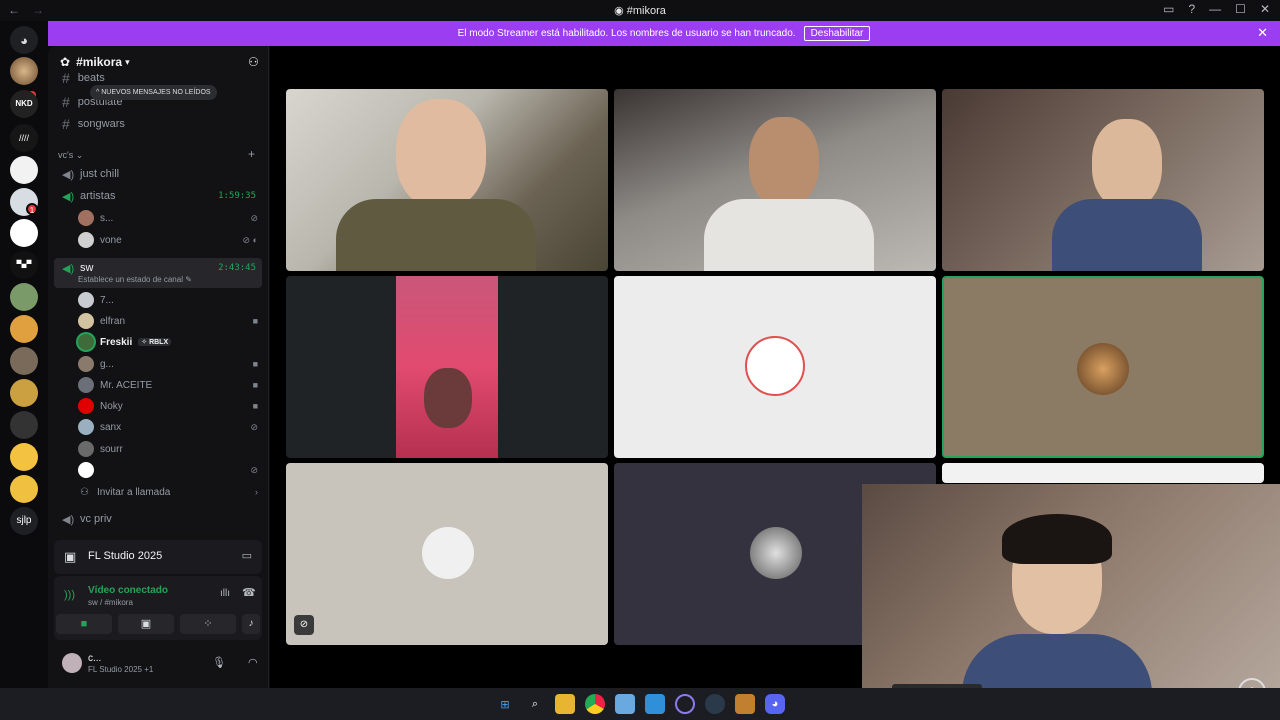  I want to click on channel-status: Establece un estado de canal ✎, so click(135, 279).